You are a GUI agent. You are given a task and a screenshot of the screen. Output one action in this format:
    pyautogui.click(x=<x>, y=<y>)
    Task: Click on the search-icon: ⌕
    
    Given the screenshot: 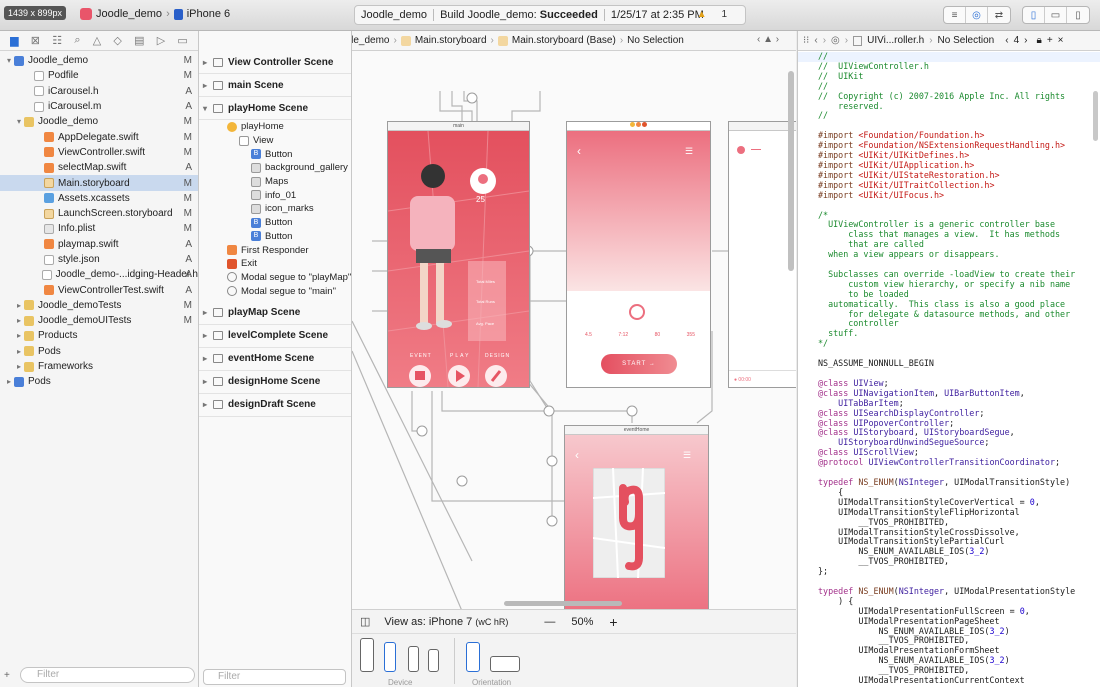 What is the action you would take?
    pyautogui.click(x=77, y=40)
    